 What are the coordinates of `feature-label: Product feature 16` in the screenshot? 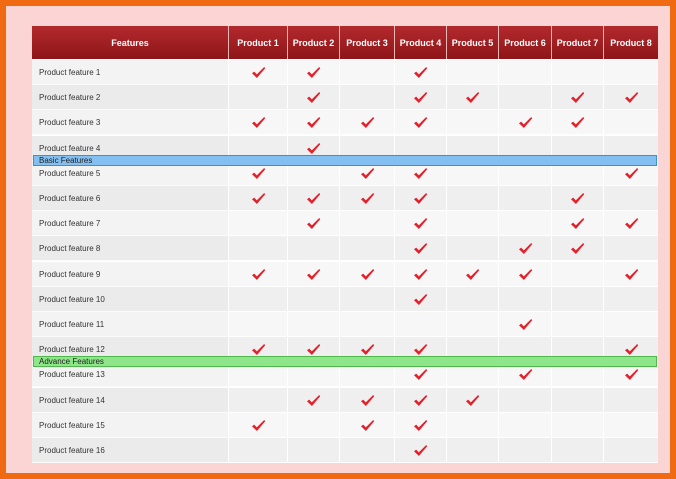 It's located at (130, 450).